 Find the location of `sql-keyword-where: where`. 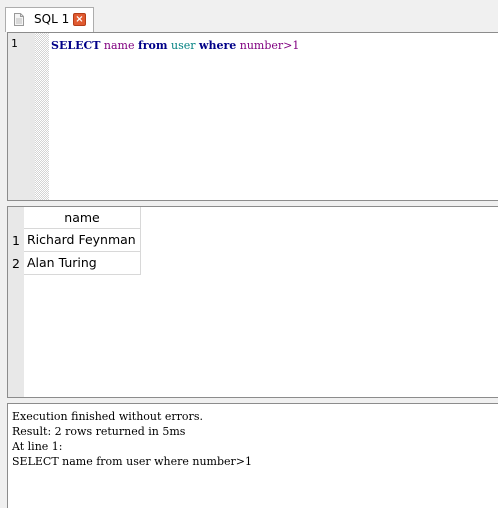

sql-keyword-where: where is located at coordinates (218, 45).